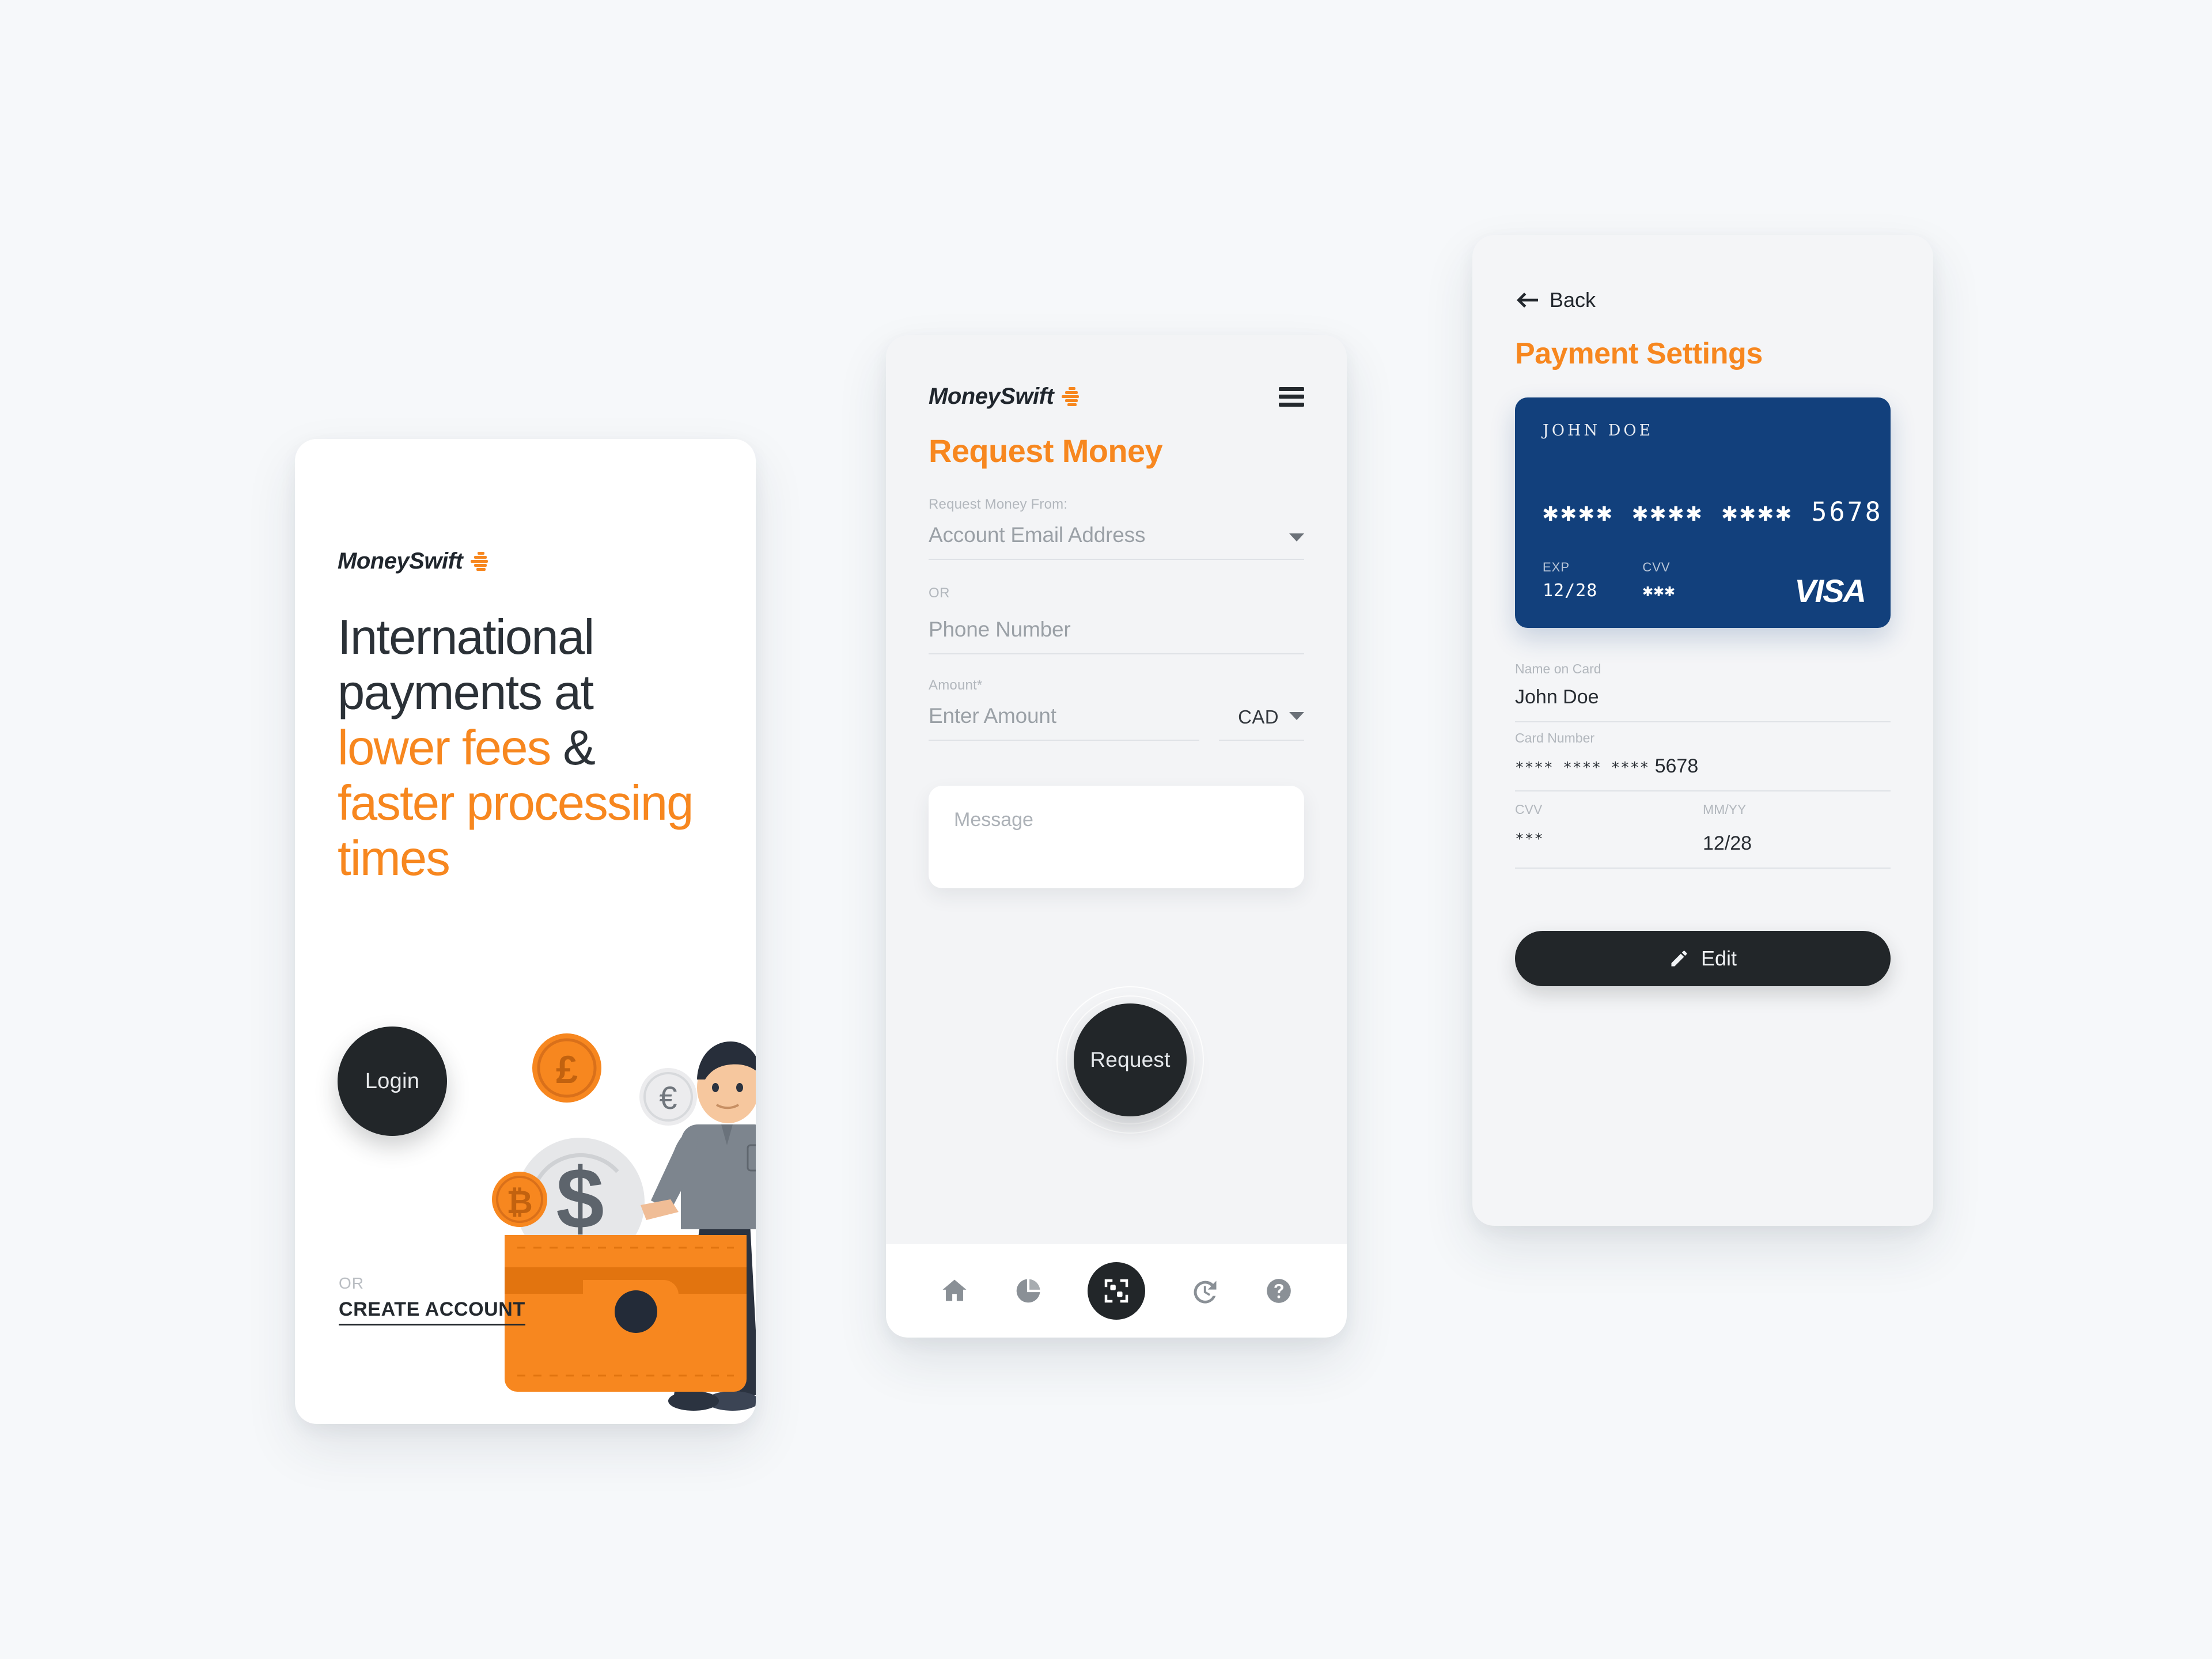  What do you see at coordinates (1037, 535) in the screenshot?
I see `email-input-value: Account Email Address` at bounding box center [1037, 535].